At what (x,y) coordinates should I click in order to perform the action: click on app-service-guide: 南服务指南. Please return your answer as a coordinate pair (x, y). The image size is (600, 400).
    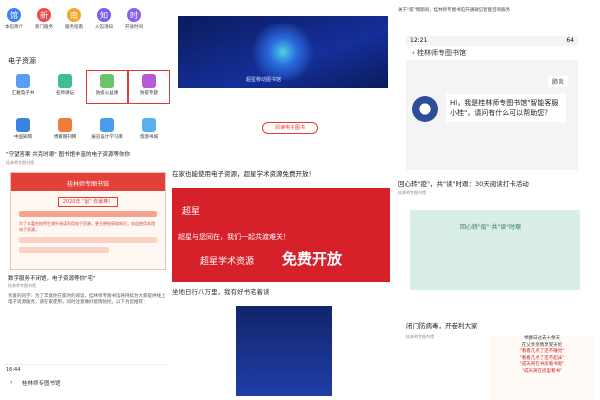
    Looking at the image, I should click on (74, 26).